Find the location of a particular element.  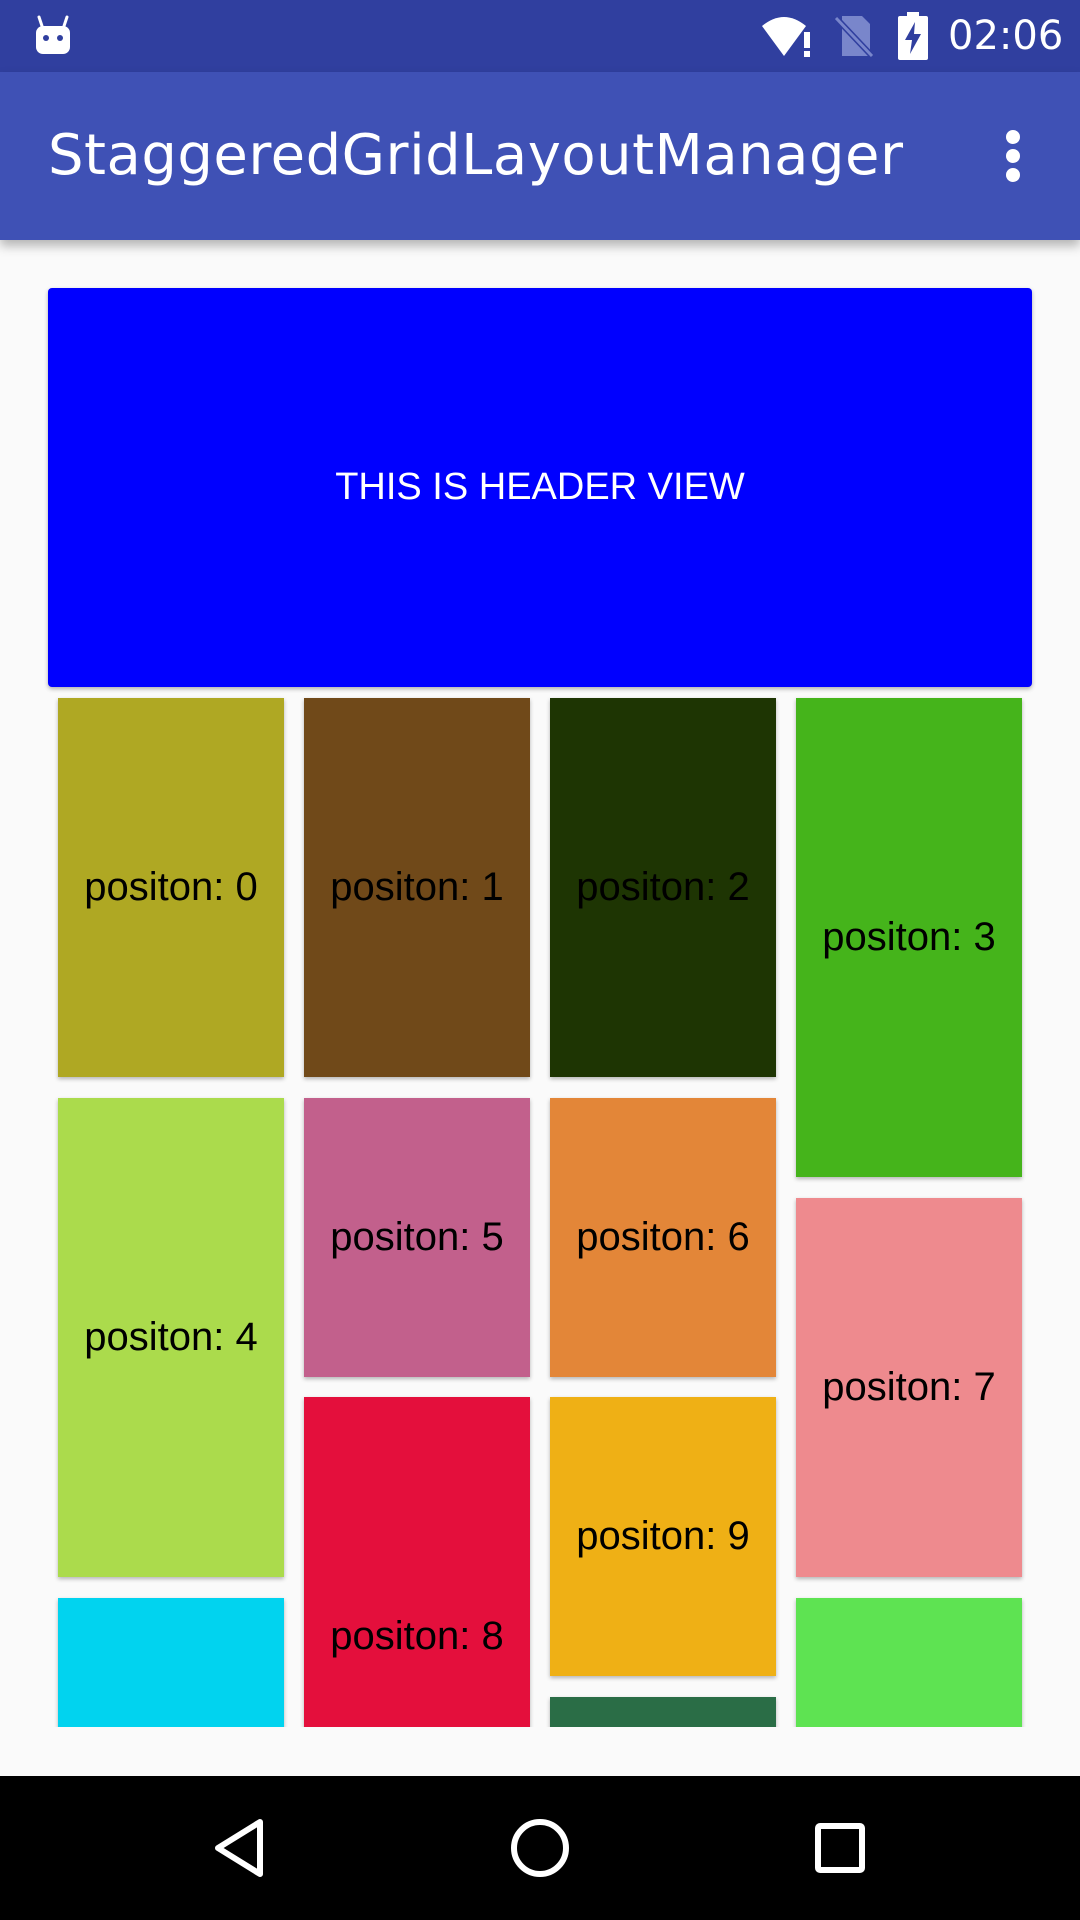

grid-item-label: positon: 6 is located at coordinates (663, 1237).